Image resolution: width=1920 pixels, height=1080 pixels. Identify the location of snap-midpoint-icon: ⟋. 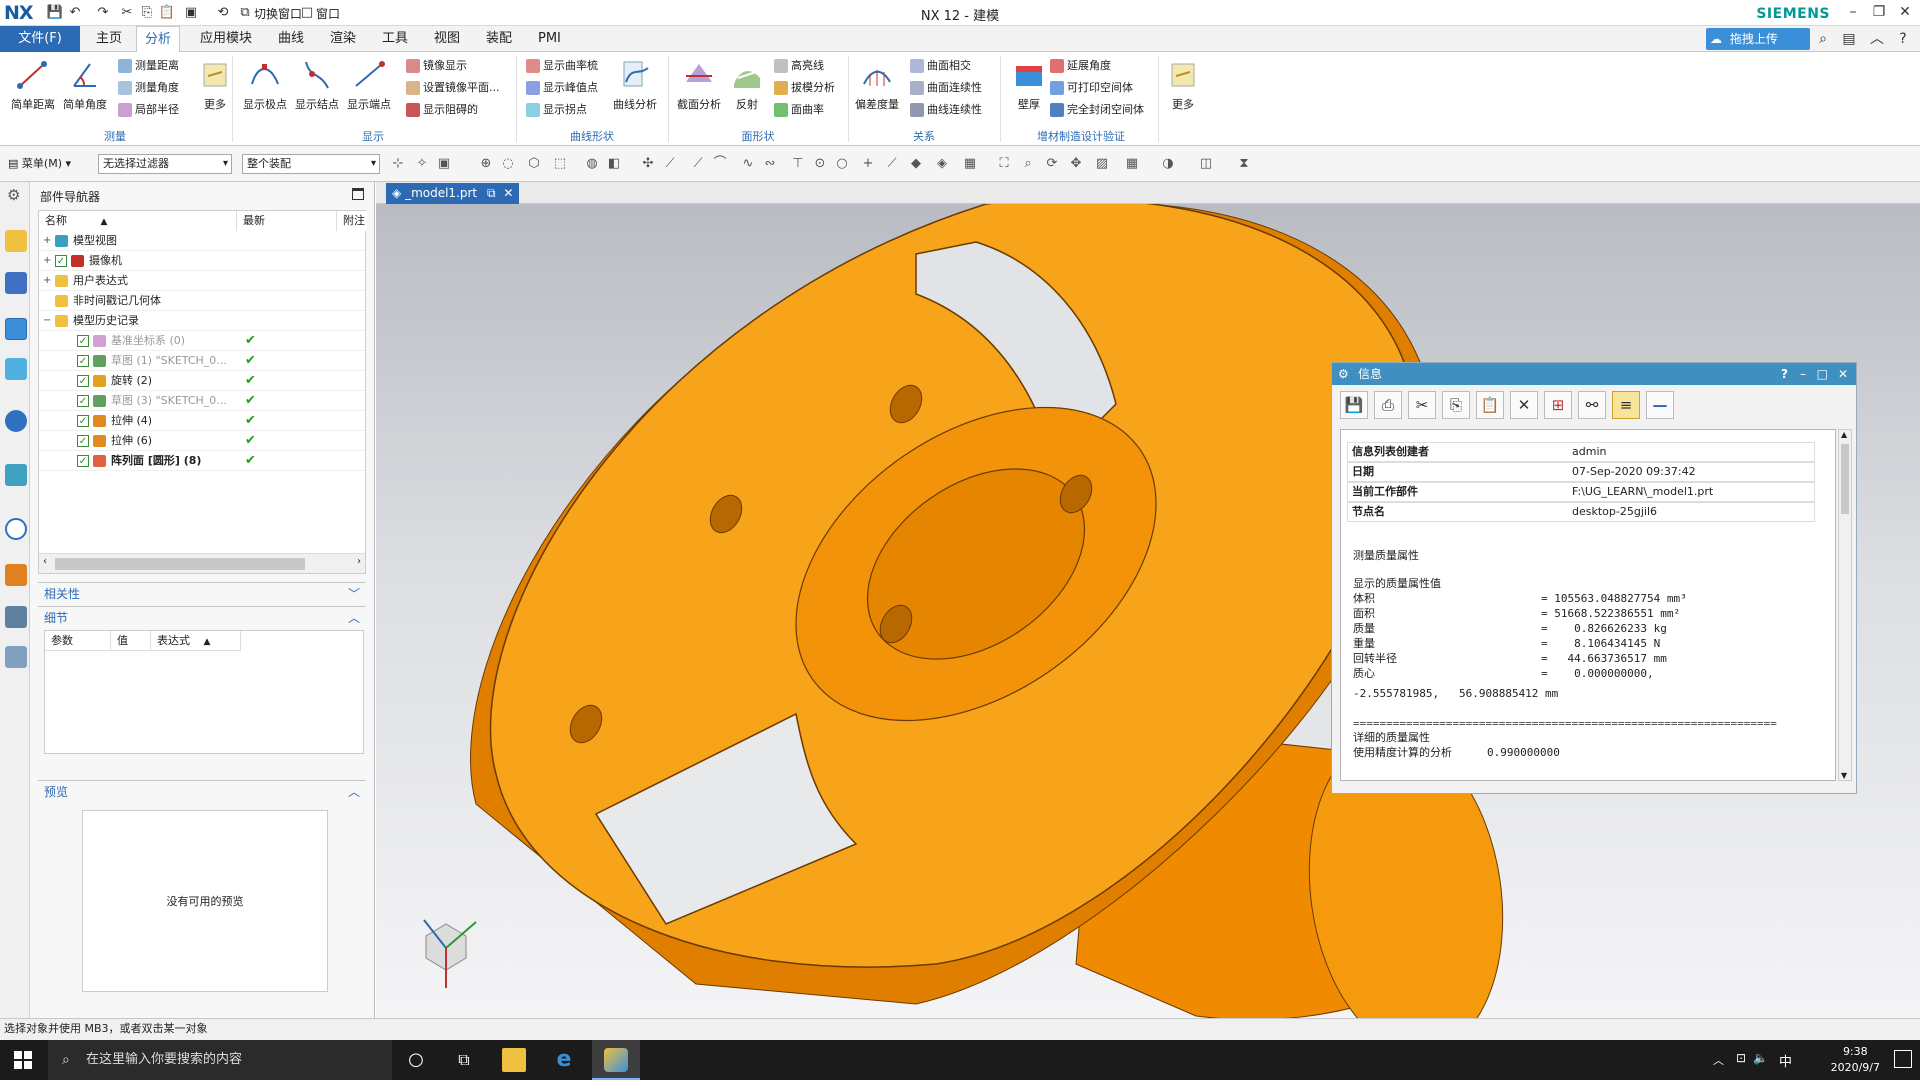
(698, 164).